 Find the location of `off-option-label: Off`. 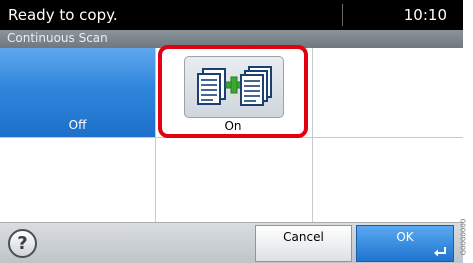

off-option-label: Off is located at coordinates (77, 125).